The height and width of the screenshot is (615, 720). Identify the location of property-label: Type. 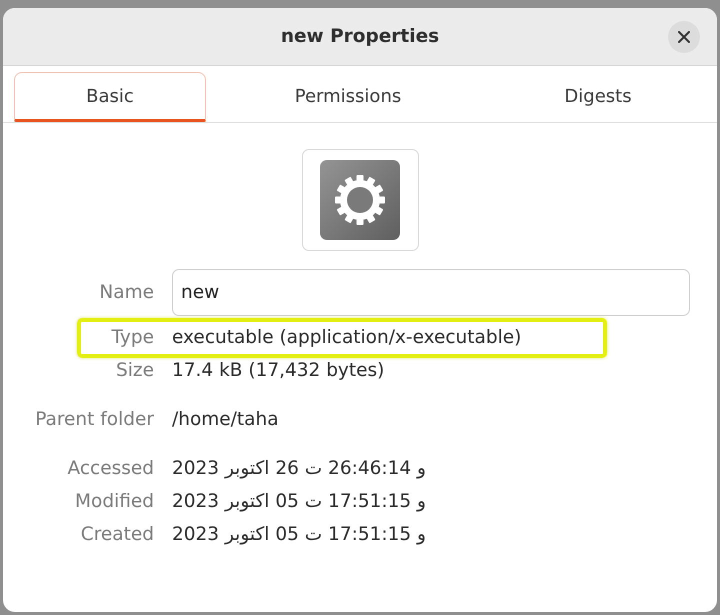
(133, 337).